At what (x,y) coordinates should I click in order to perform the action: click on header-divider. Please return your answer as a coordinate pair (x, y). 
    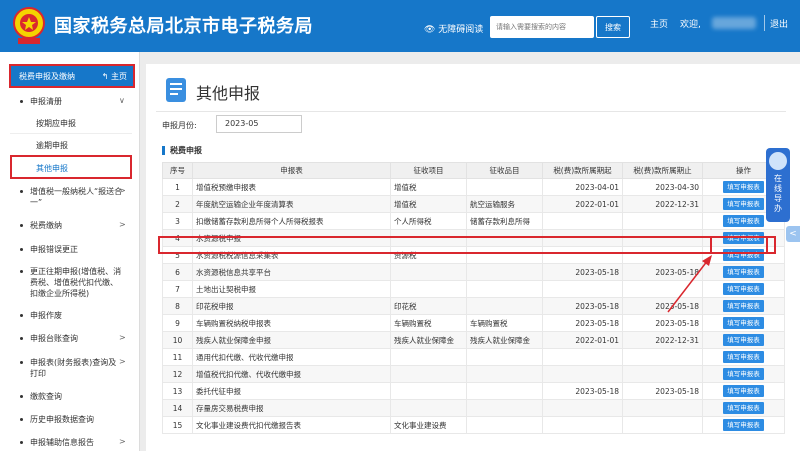
    Looking at the image, I should click on (764, 23).